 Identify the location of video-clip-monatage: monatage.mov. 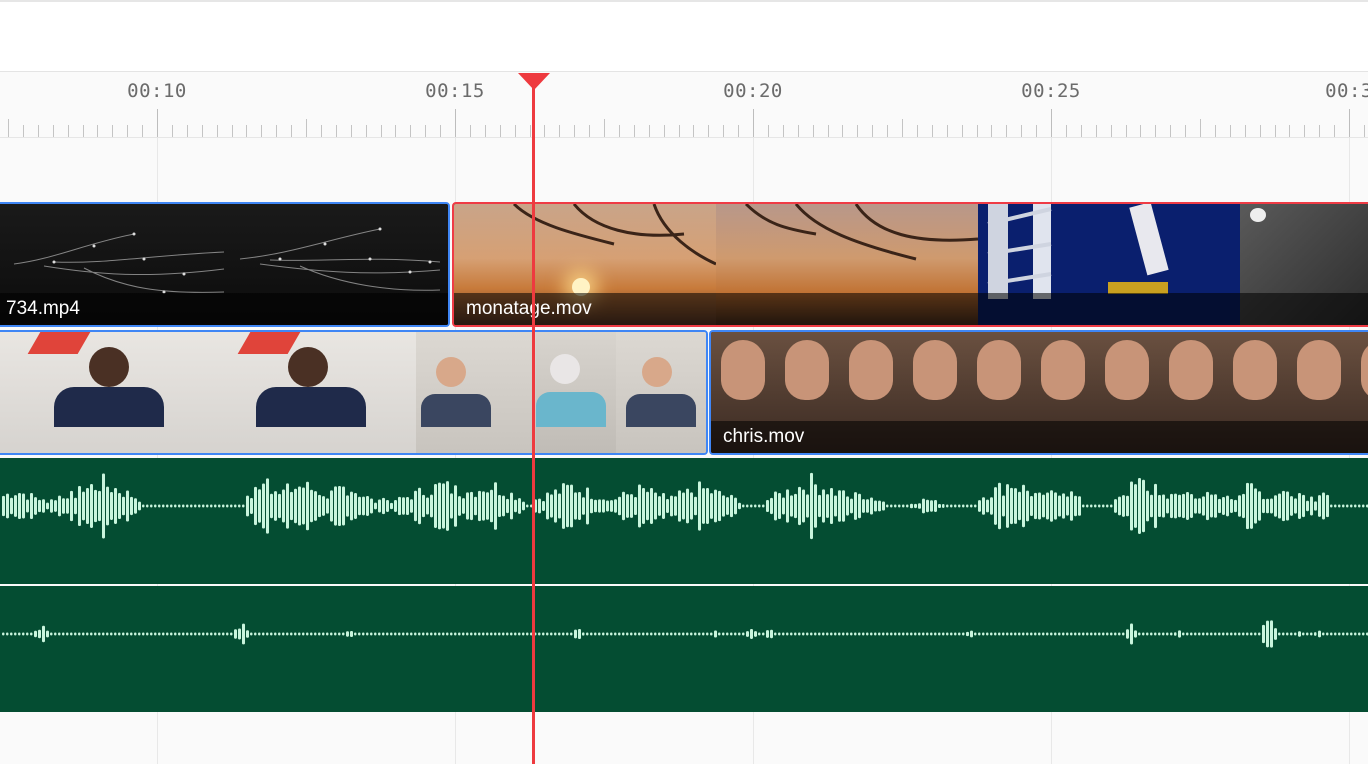
(910, 264).